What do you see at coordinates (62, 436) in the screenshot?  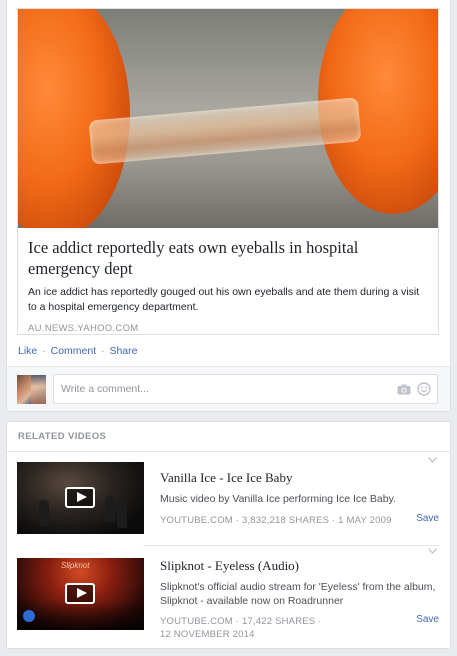 I see `related-videos-header: RELATED VIDEOS` at bounding box center [62, 436].